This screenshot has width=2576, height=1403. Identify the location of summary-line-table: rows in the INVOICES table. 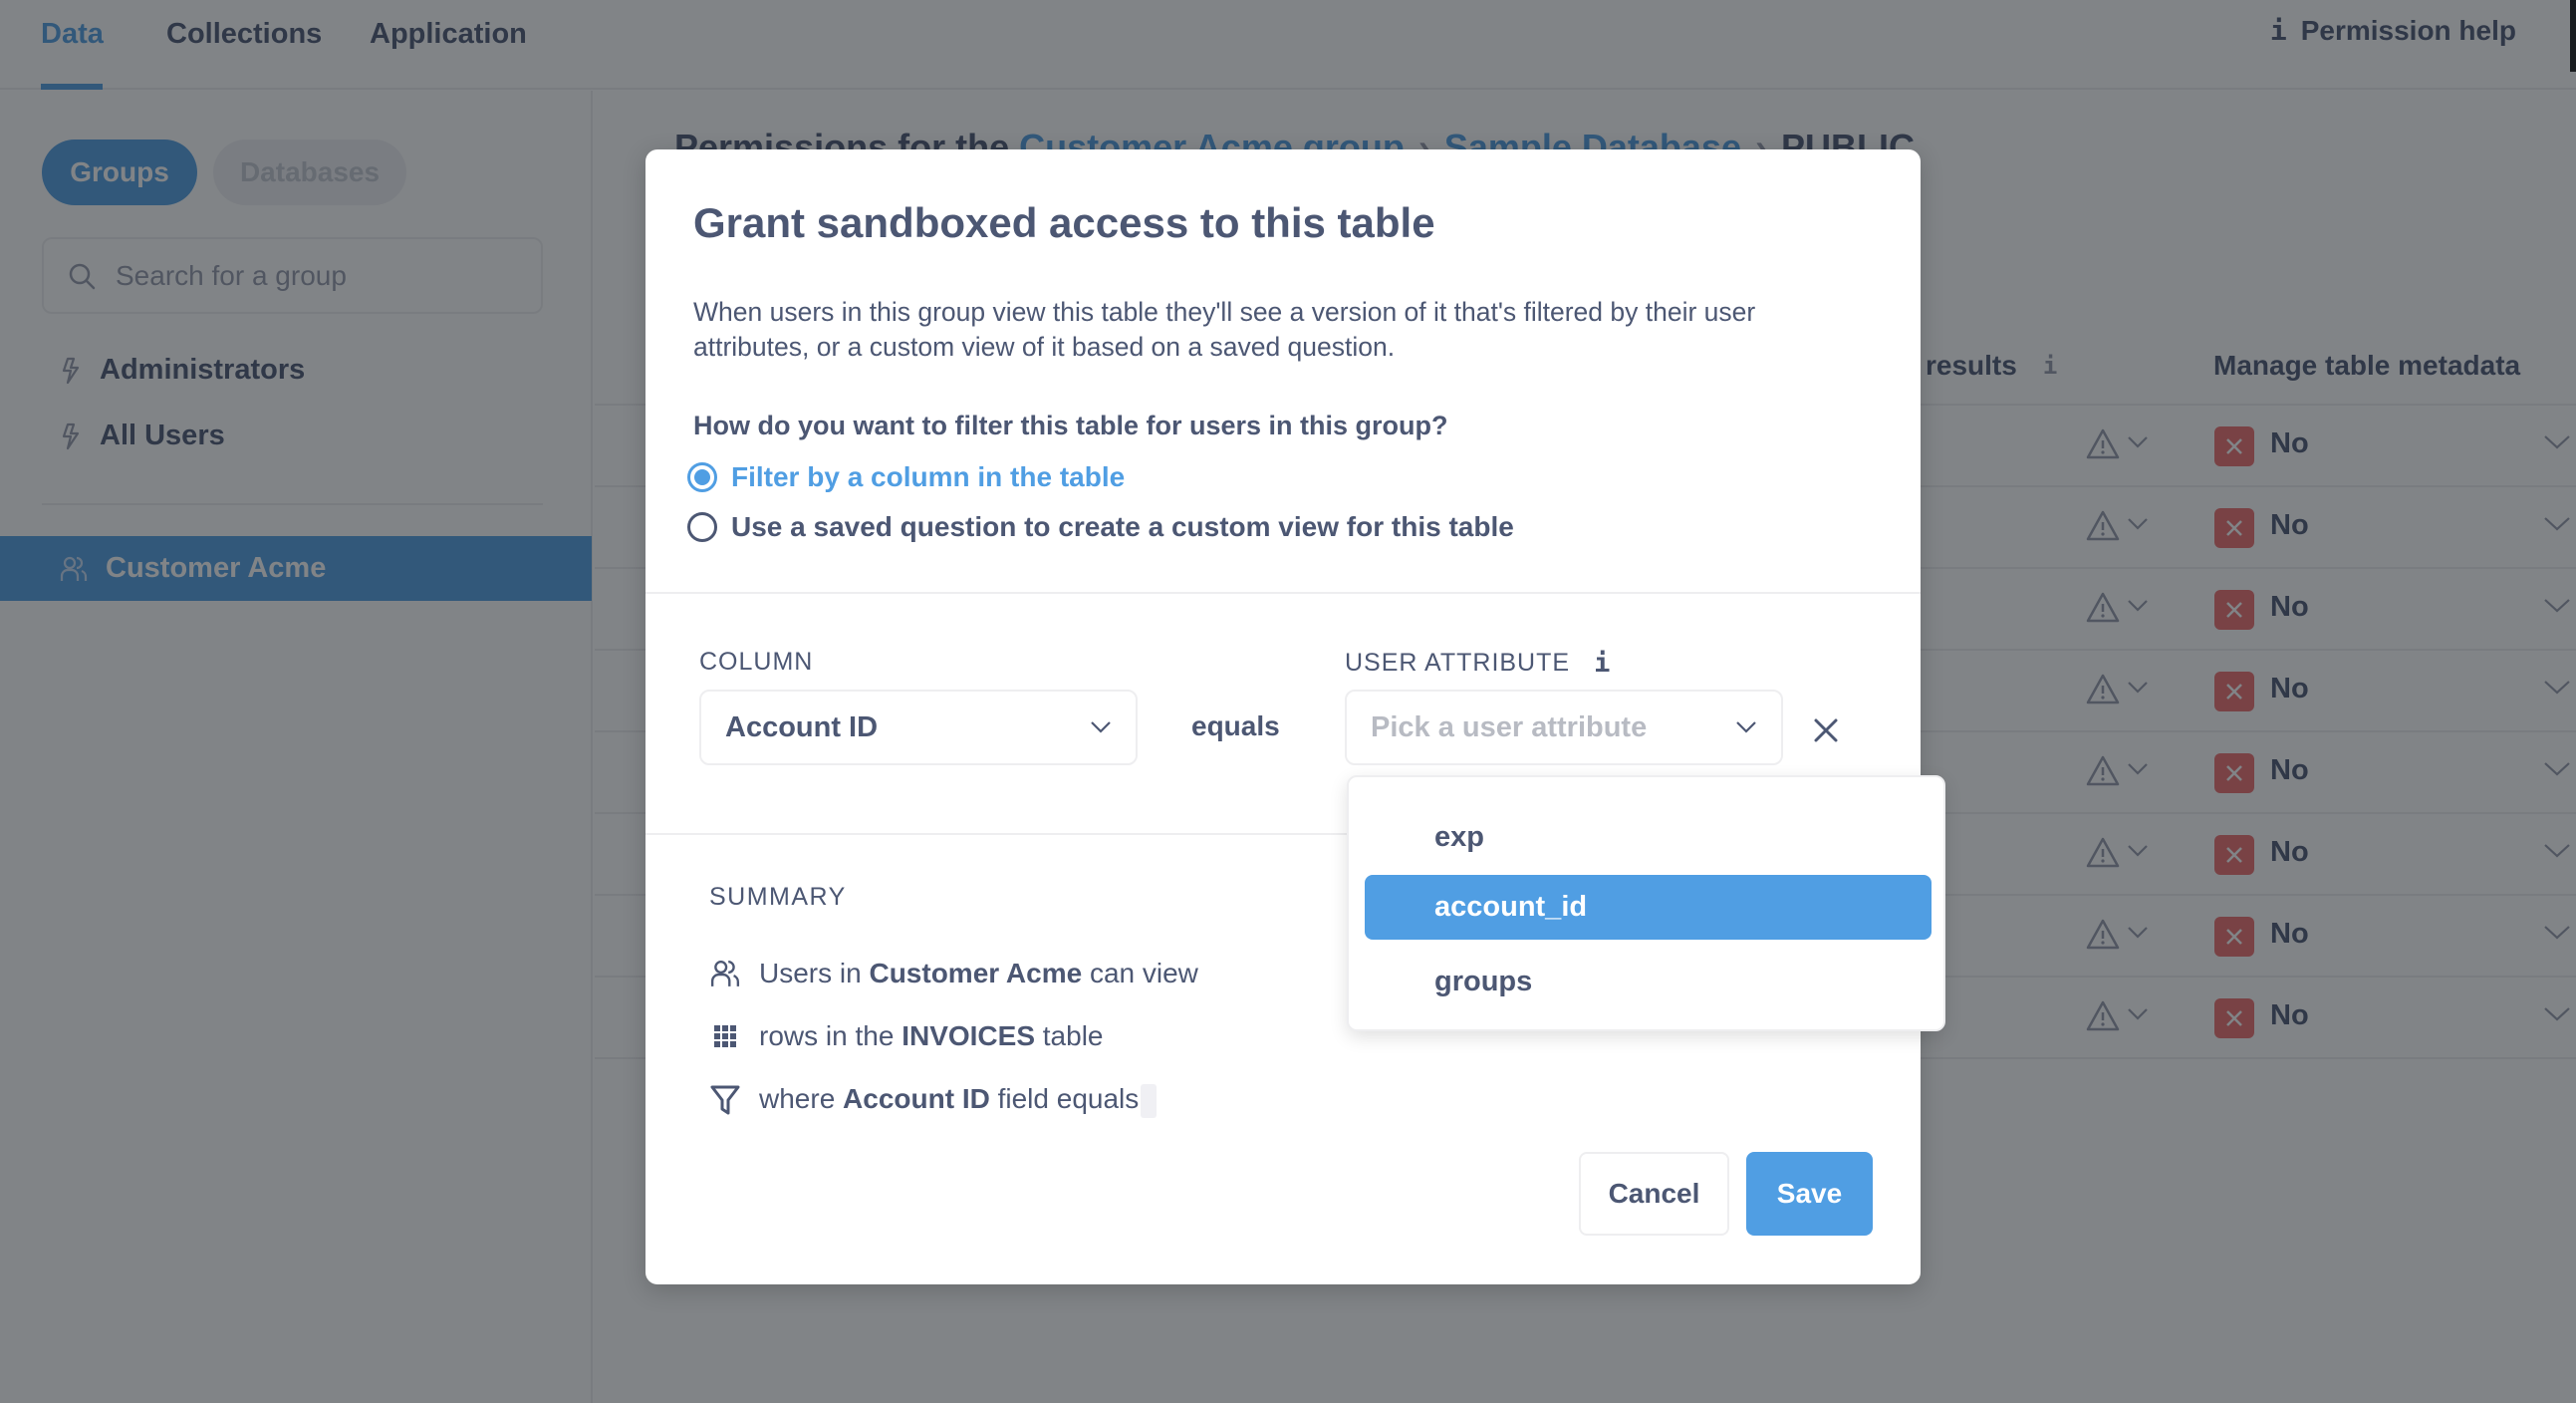
(906, 1036).